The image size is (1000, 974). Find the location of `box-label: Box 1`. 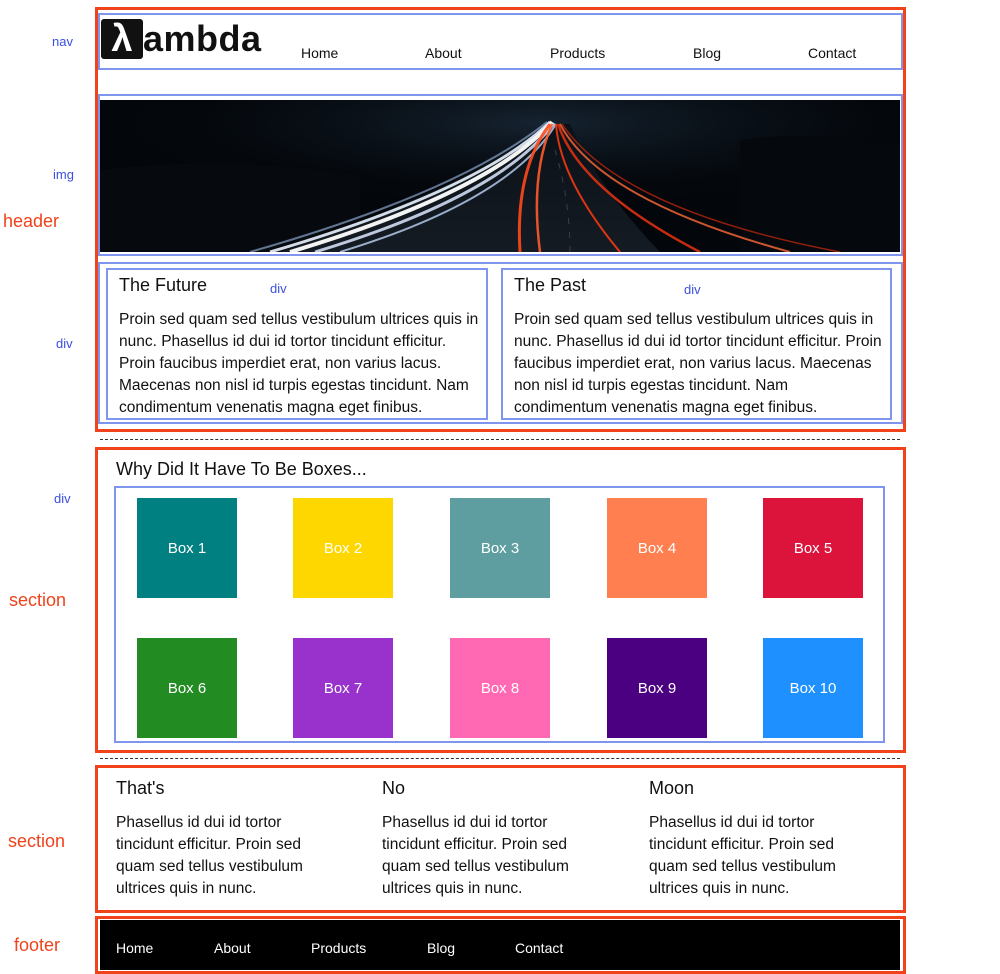

box-label: Box 1 is located at coordinates (187, 548).